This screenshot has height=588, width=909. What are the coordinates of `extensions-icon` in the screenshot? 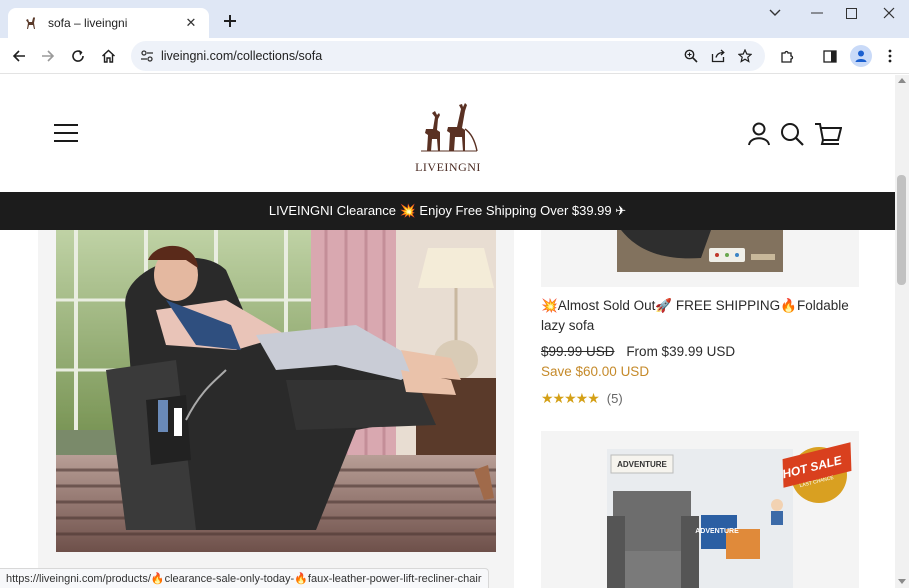 It's located at (787, 56).